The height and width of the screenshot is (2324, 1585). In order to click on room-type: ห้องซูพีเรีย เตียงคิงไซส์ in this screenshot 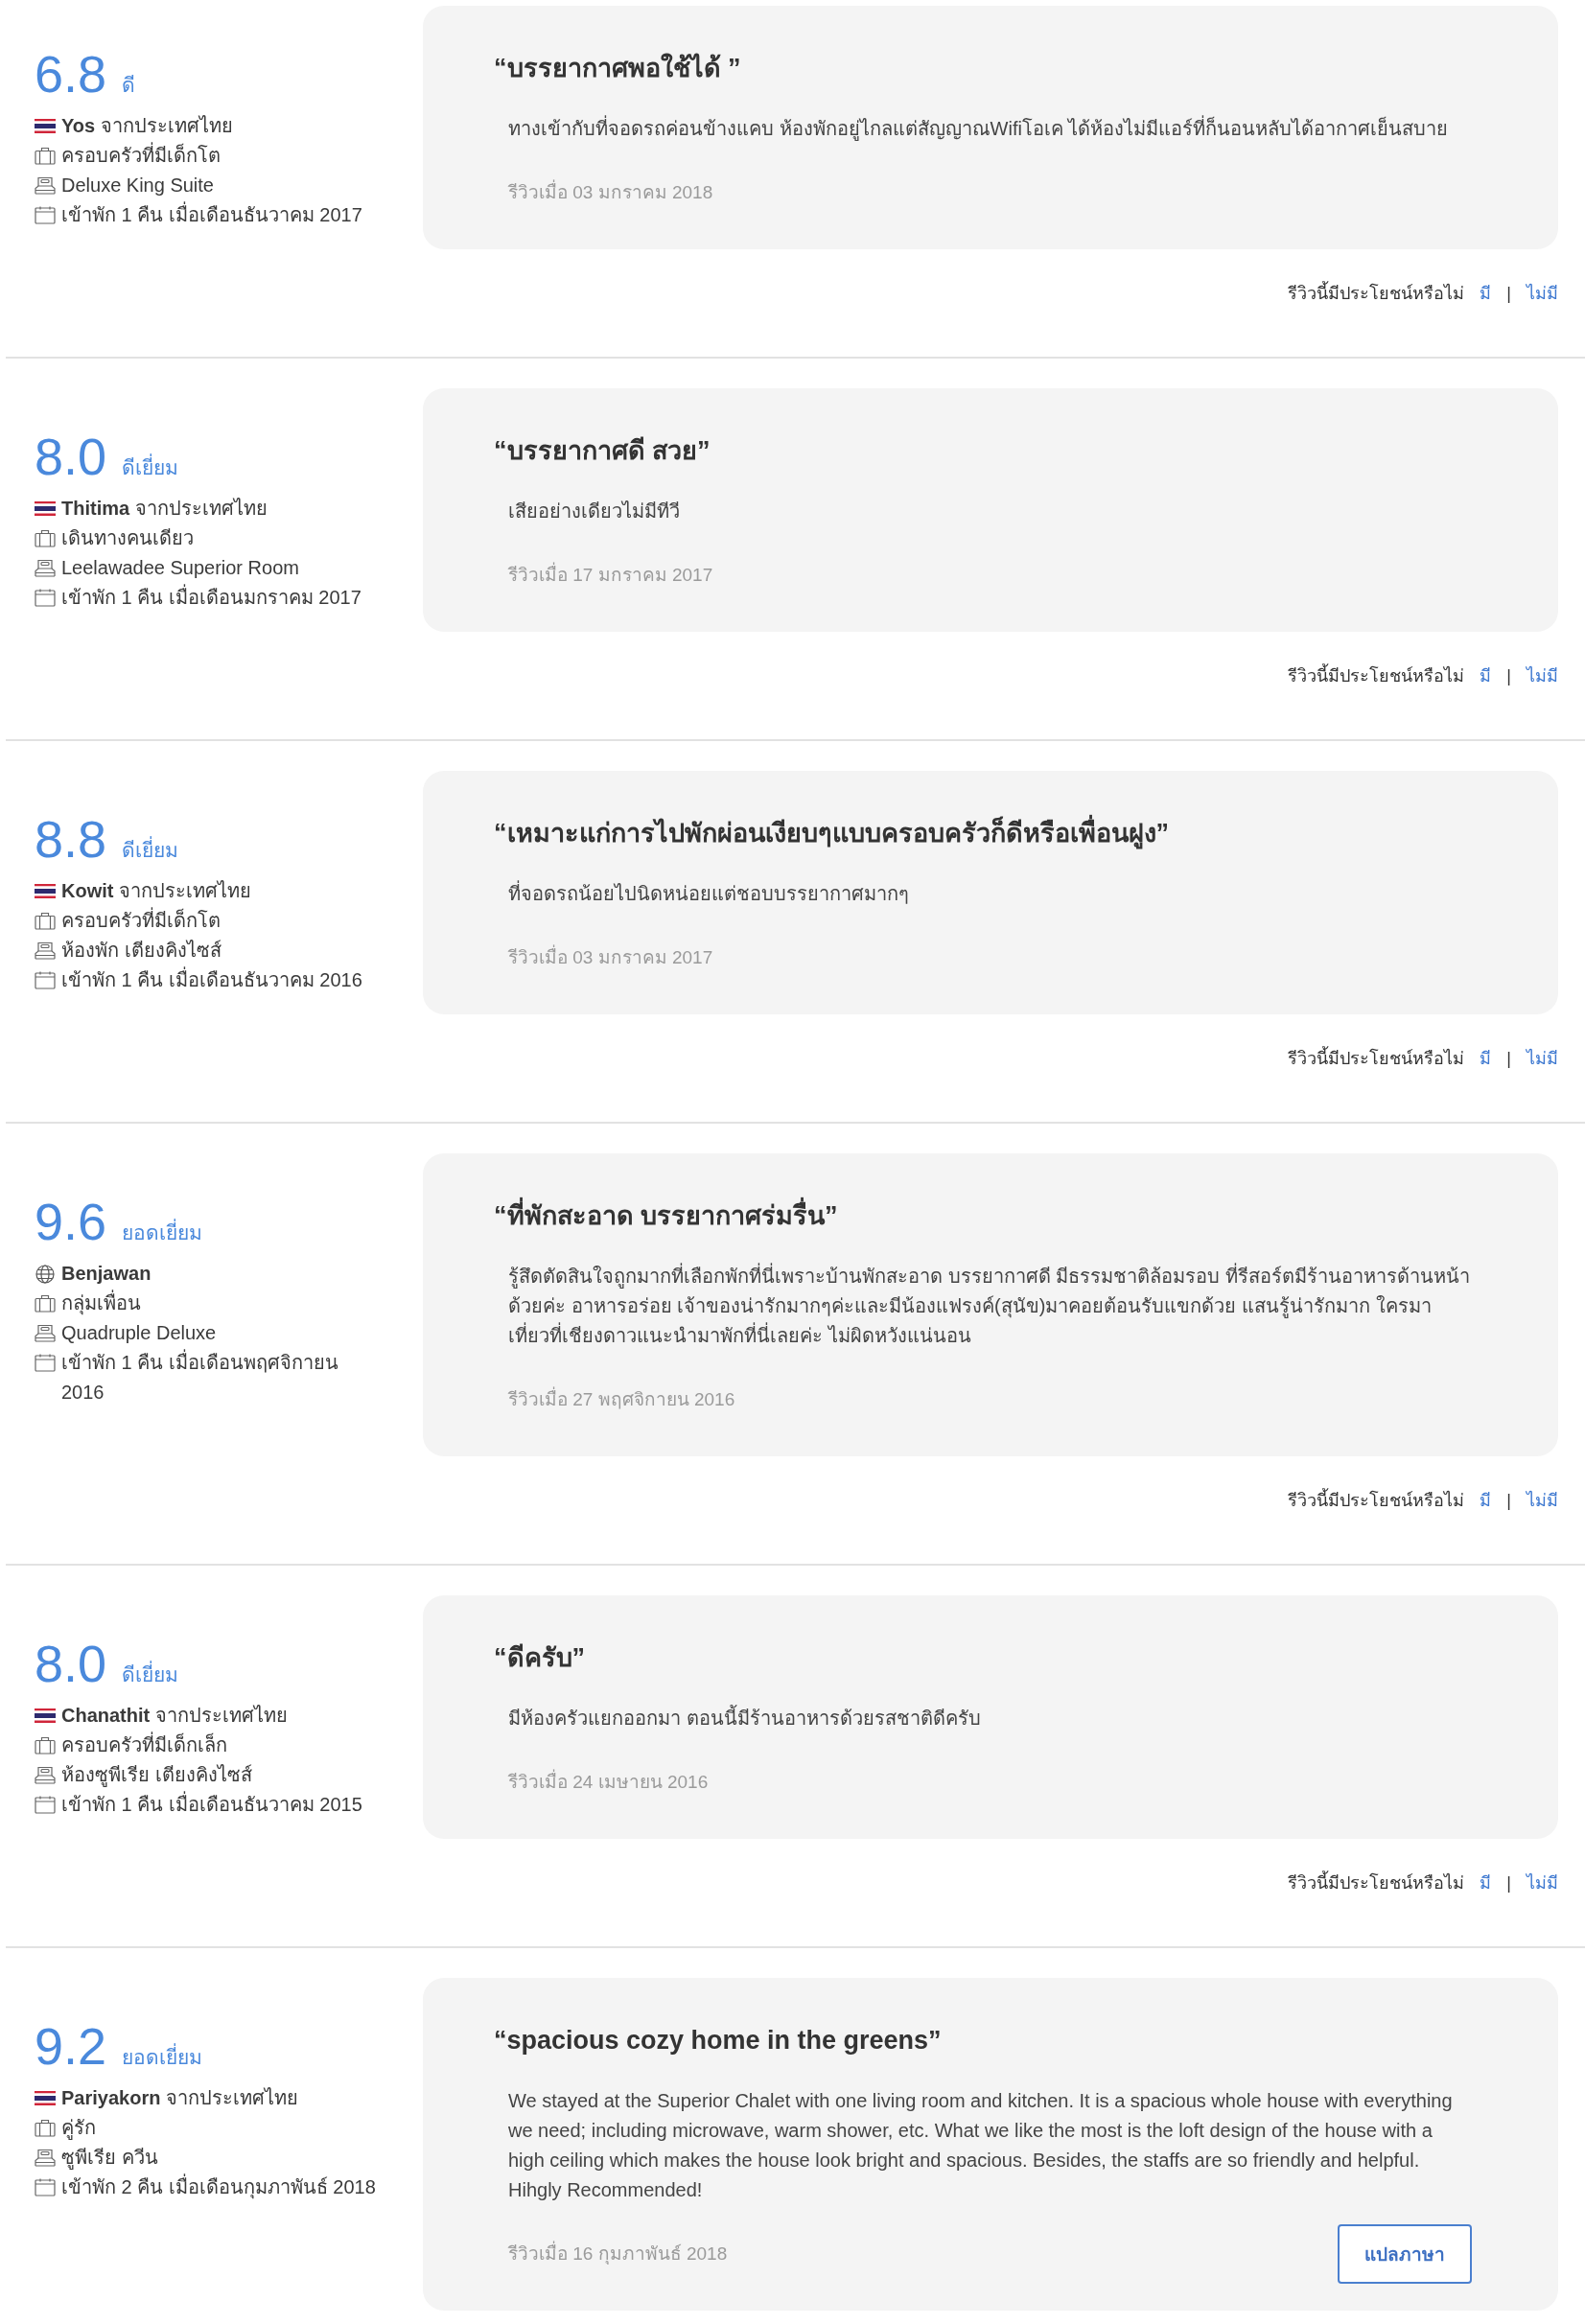, I will do `click(157, 1776)`.